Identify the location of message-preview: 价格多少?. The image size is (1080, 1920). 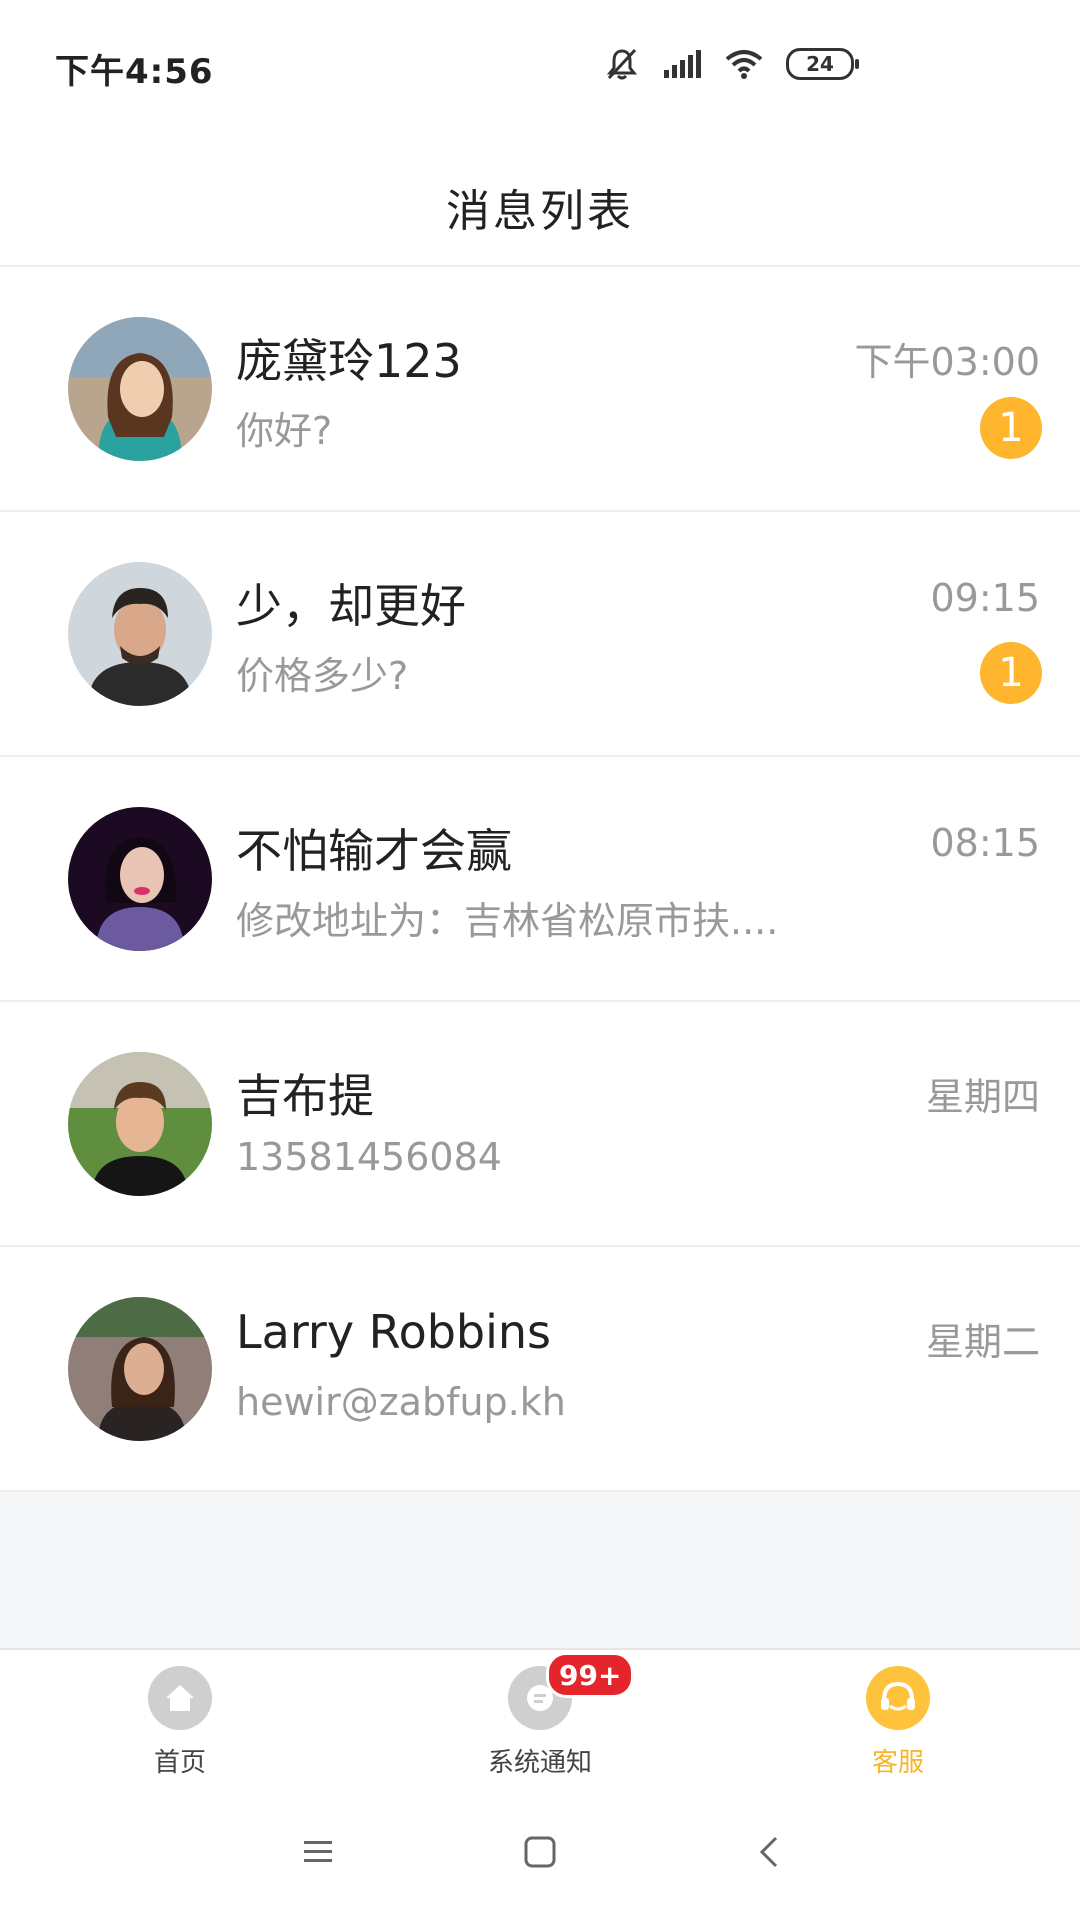
(322, 676).